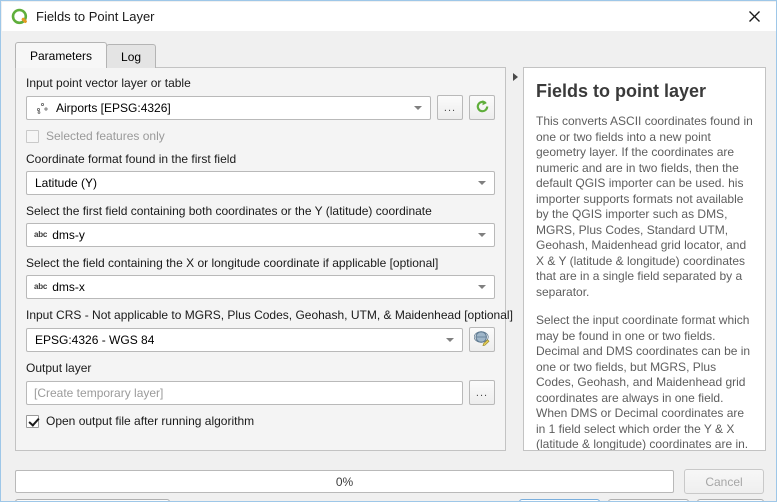 This screenshot has width=777, height=502. I want to click on input-layer-combo: Airports [EPSG:4326], so click(228, 107).